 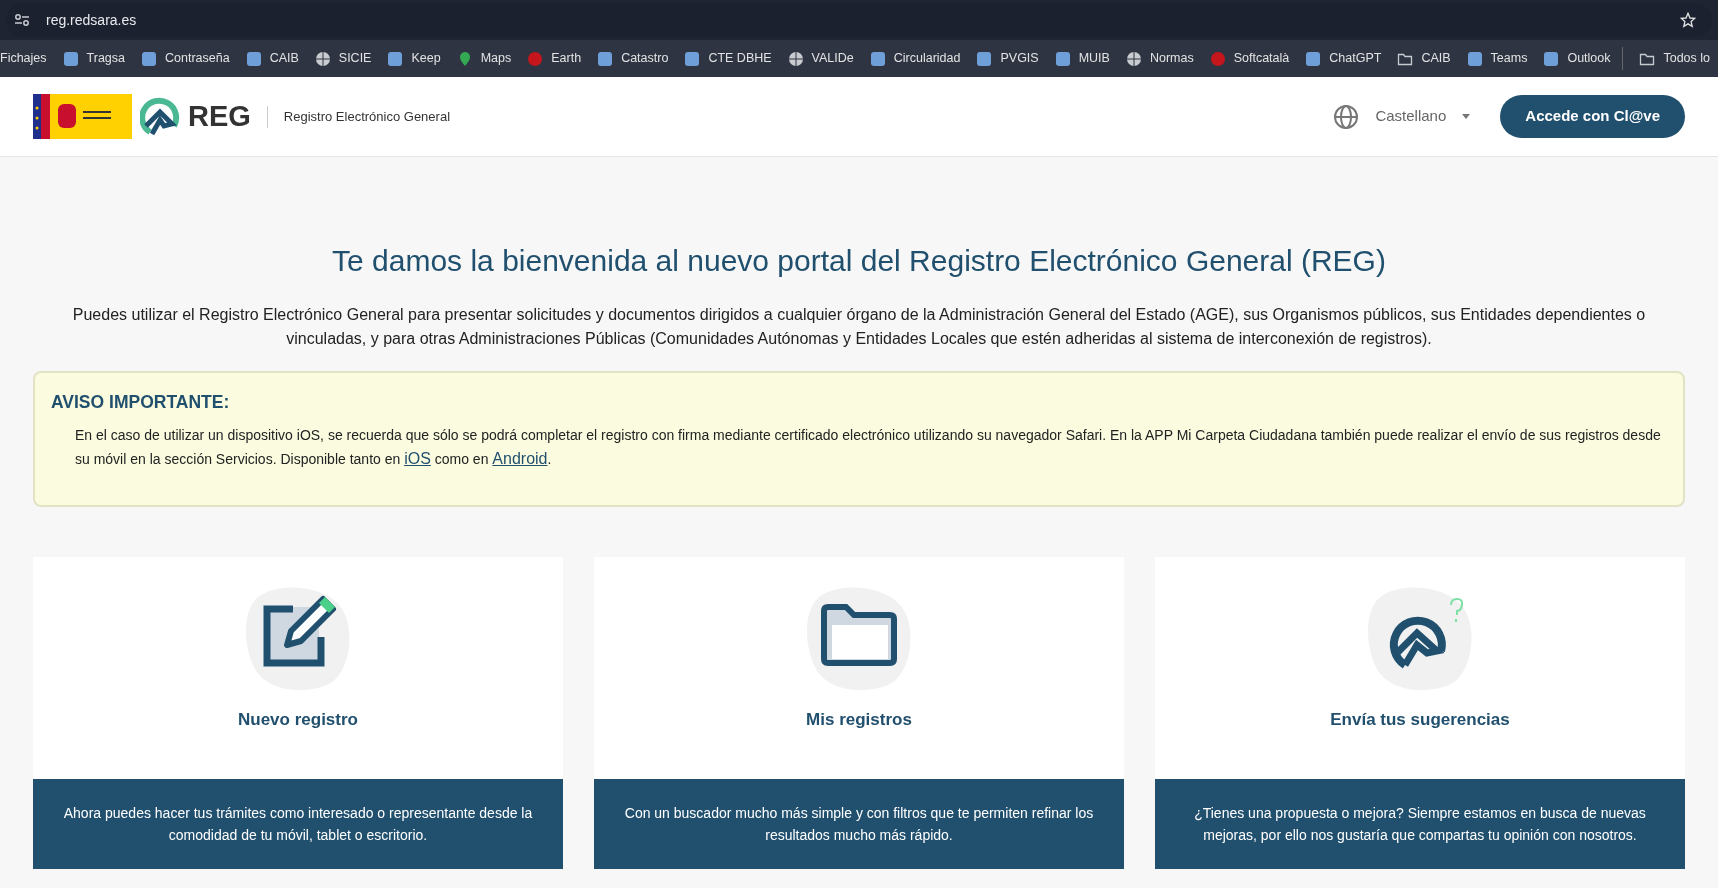 What do you see at coordinates (859, 20) in the screenshot?
I see `address-bar: reg.redsara.es` at bounding box center [859, 20].